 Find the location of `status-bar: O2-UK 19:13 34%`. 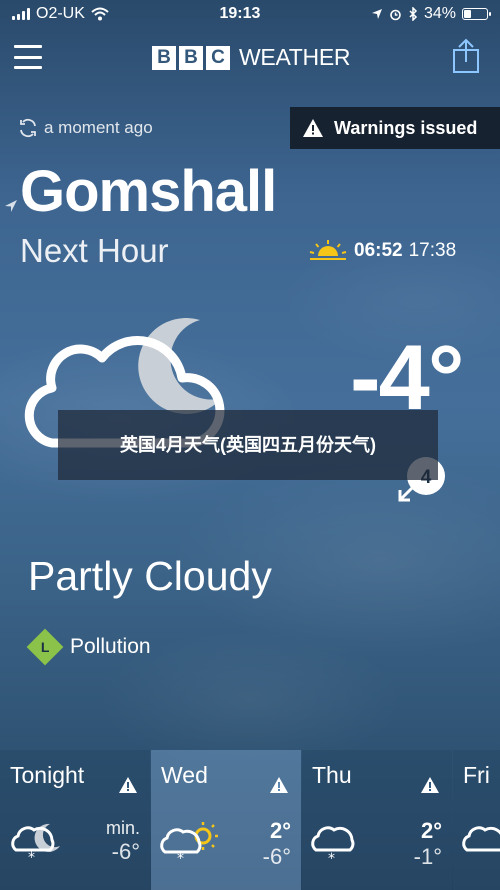

status-bar: O2-UK 19:13 34% is located at coordinates (250, 14).